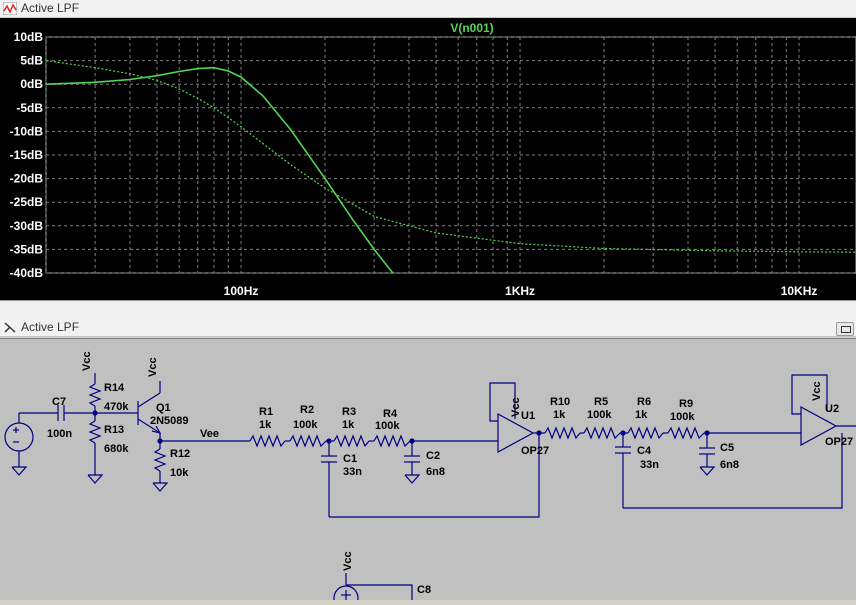 The height and width of the screenshot is (605, 856). Describe the element at coordinates (686, 433) in the screenshot. I see `resistor-r9` at that location.